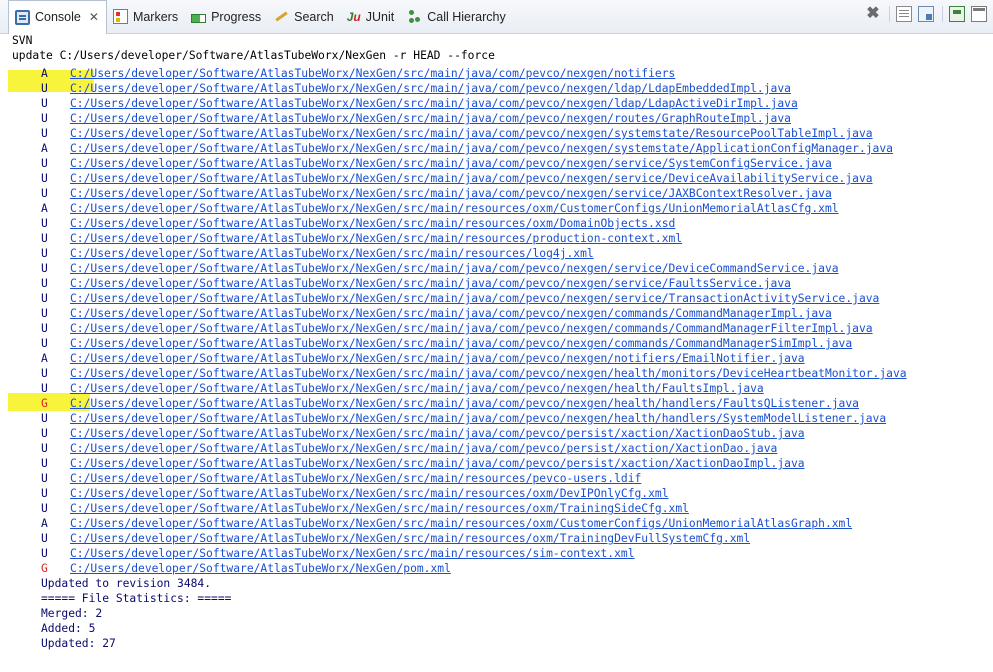  What do you see at coordinates (979, 14) in the screenshot?
I see `display-console-icon` at bounding box center [979, 14].